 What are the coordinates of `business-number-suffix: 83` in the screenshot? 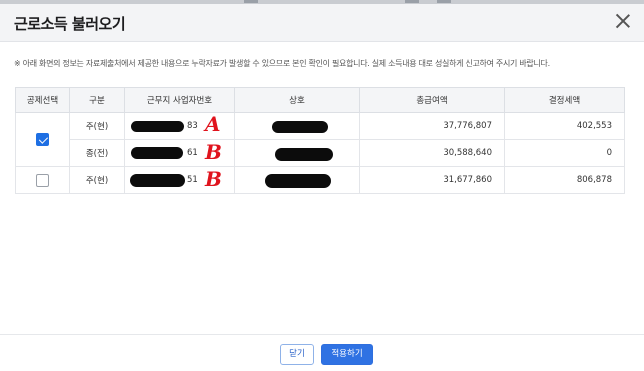 It's located at (192, 126).